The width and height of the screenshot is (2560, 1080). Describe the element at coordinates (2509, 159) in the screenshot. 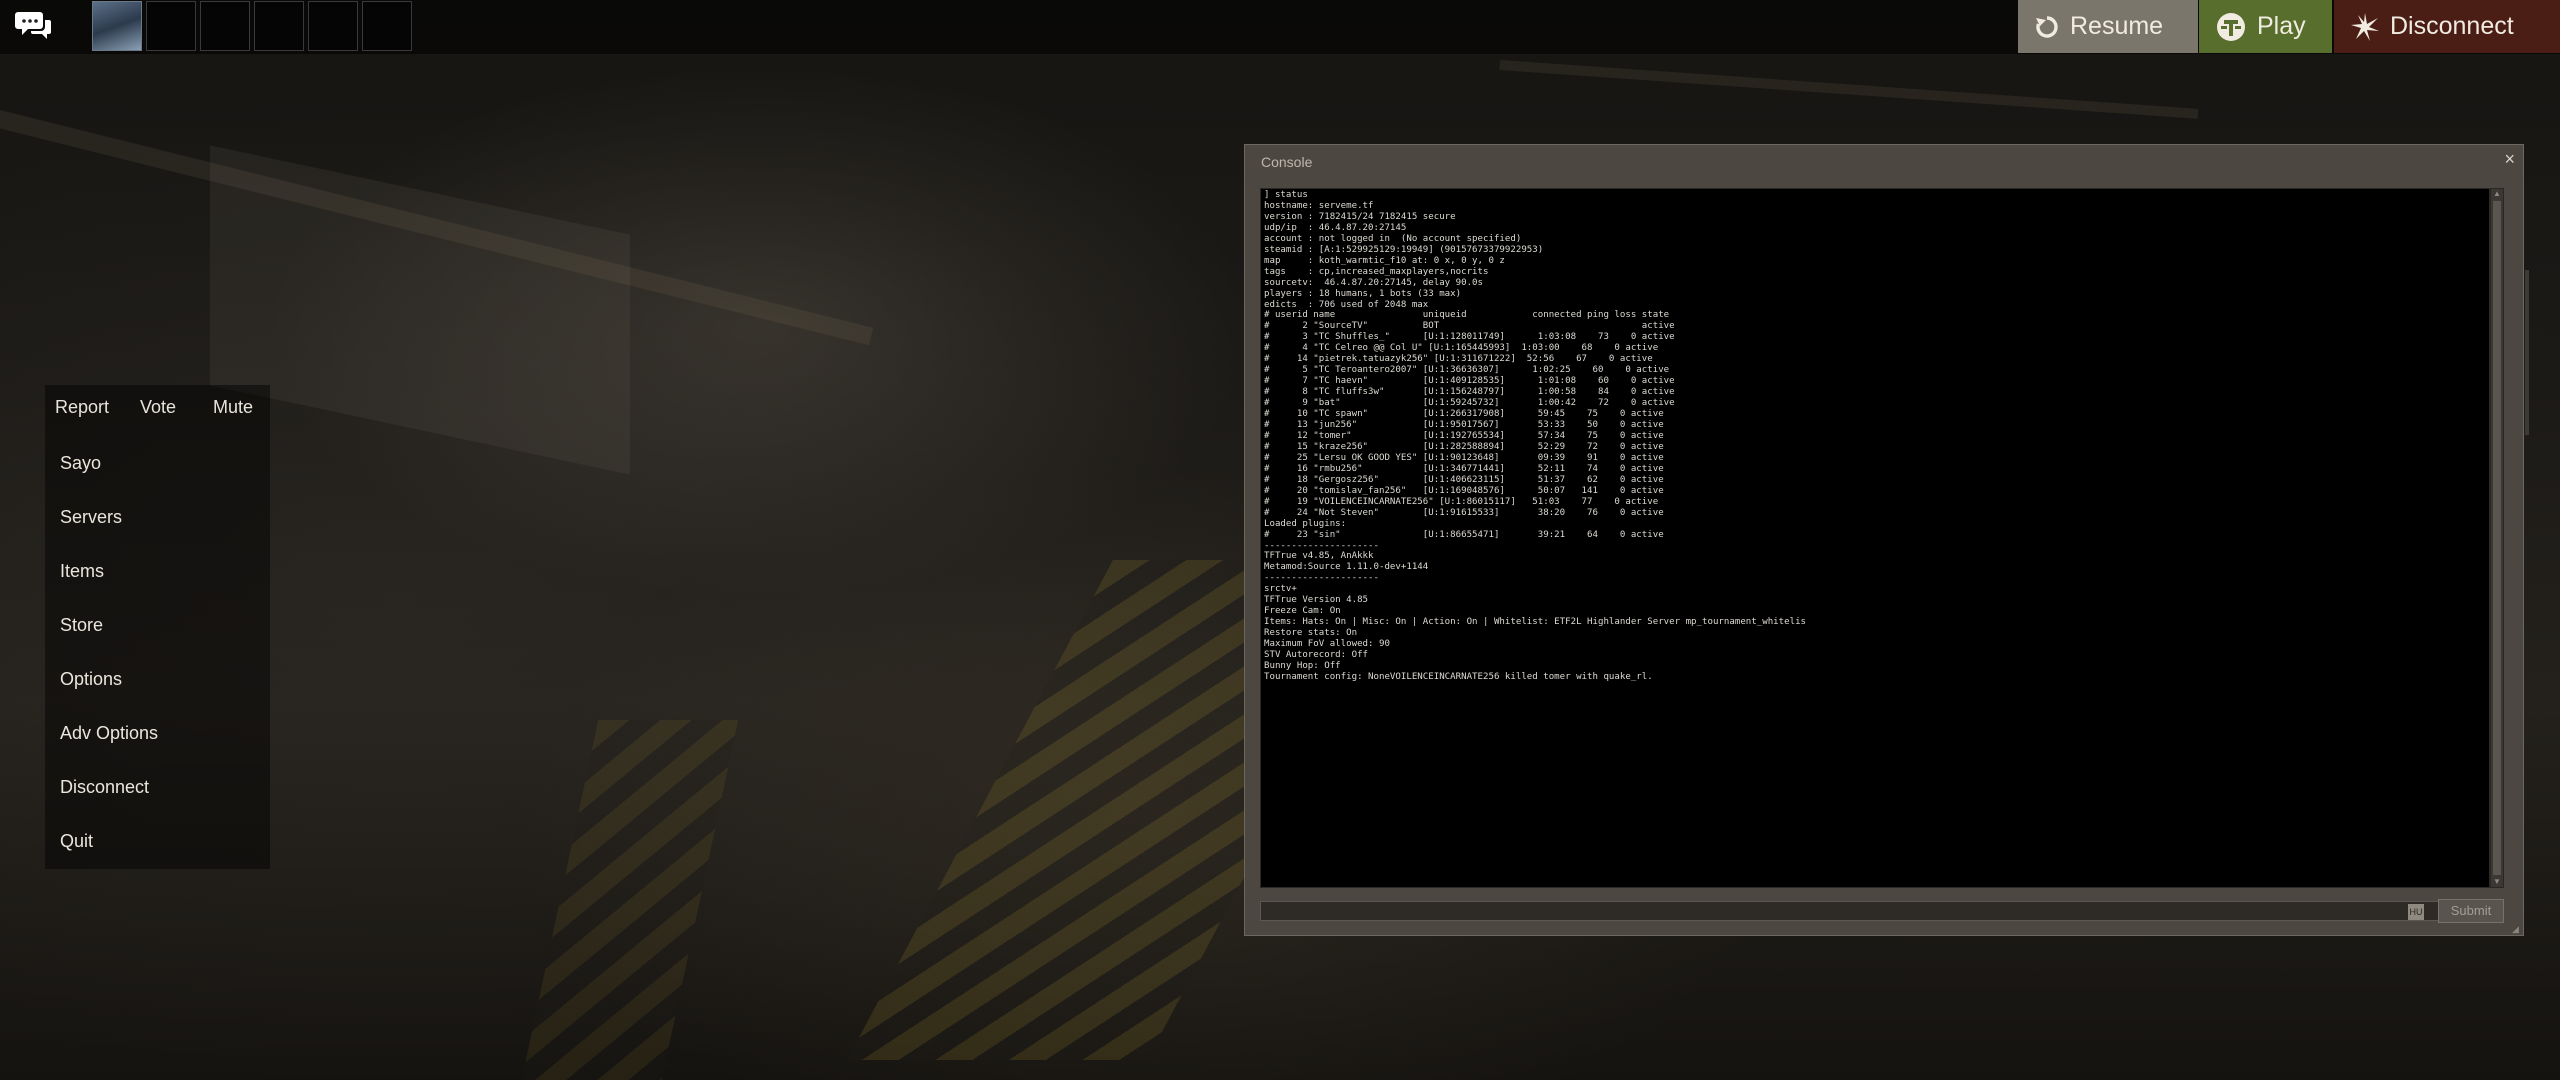

I see `close-icon: ×` at that location.